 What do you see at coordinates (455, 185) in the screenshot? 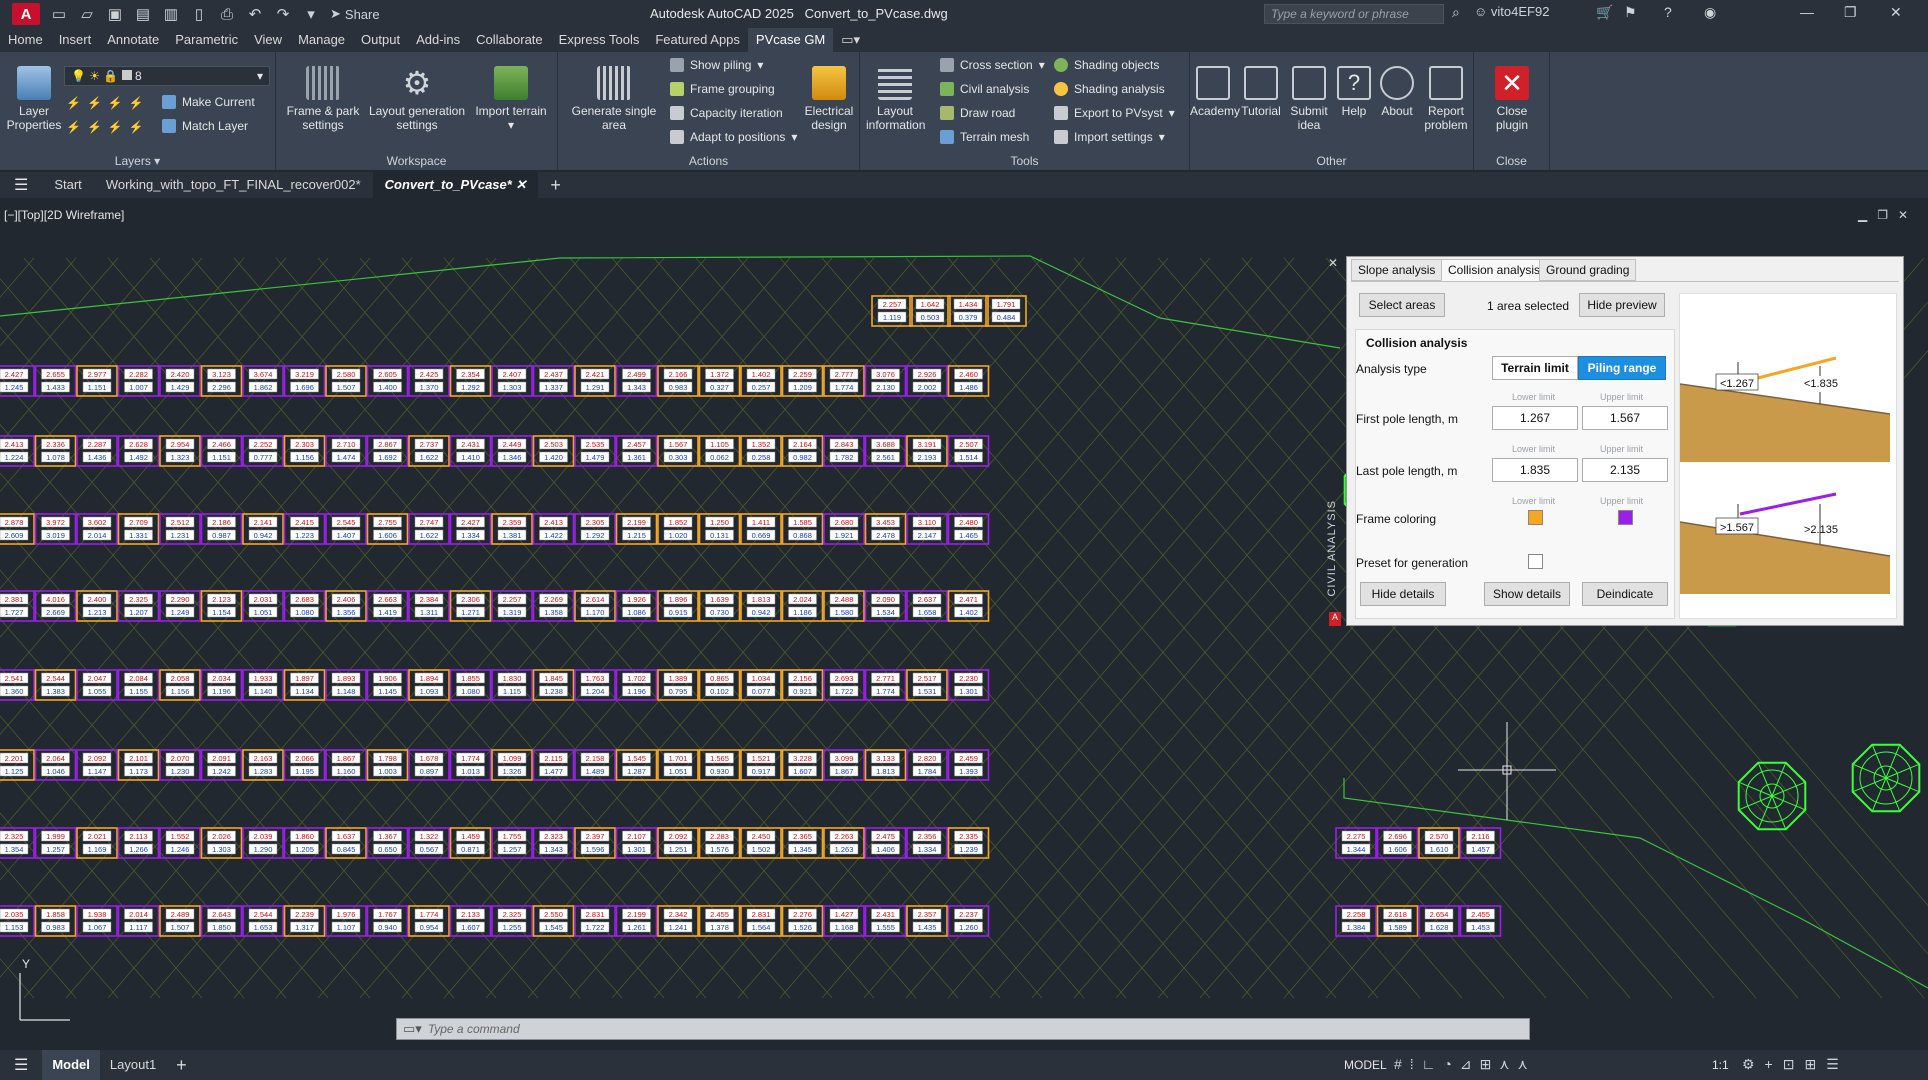
I see `doc-tab-2: Convert_to_PVcase* ✕` at bounding box center [455, 185].